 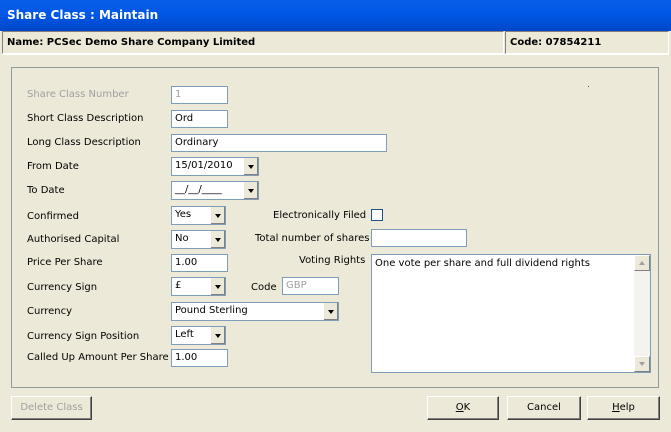 What do you see at coordinates (459, 407) in the screenshot?
I see `ok-mnemonic: O` at bounding box center [459, 407].